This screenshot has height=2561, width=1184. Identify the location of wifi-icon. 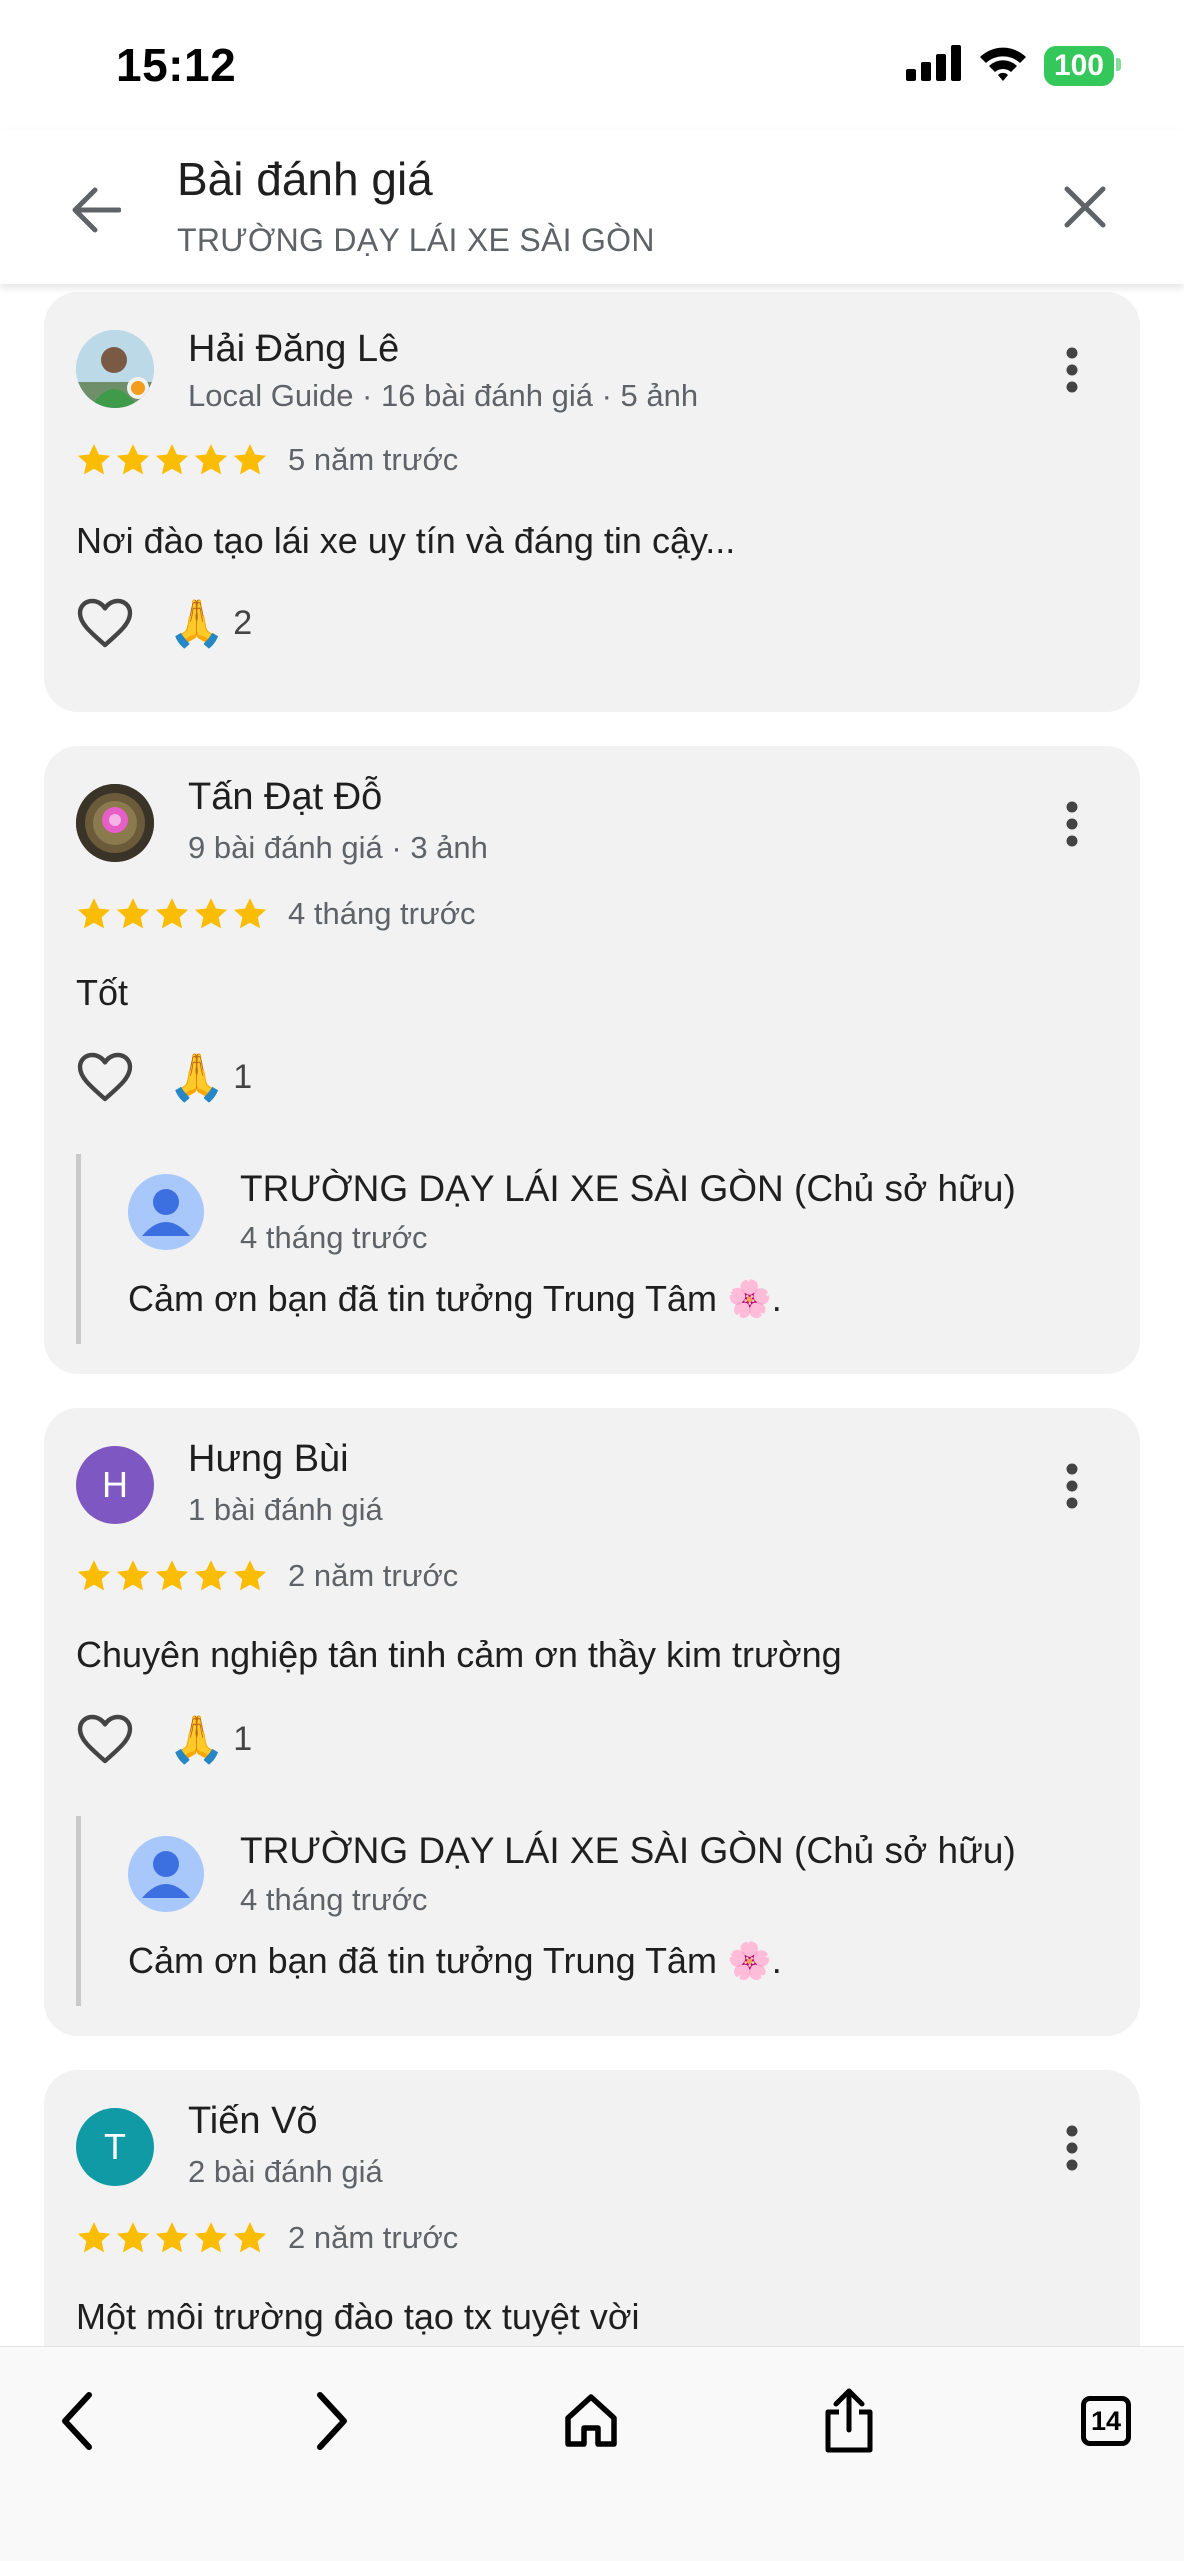
(1003, 65).